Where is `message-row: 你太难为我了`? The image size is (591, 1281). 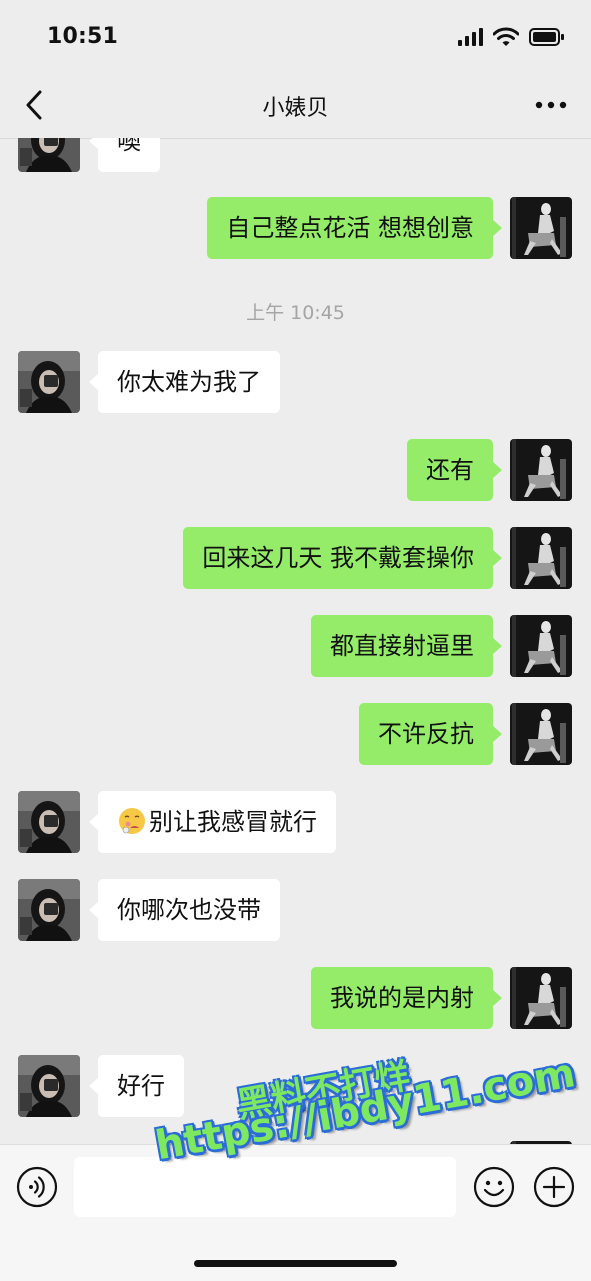 message-row: 你太难为我了 is located at coordinates (295, 382).